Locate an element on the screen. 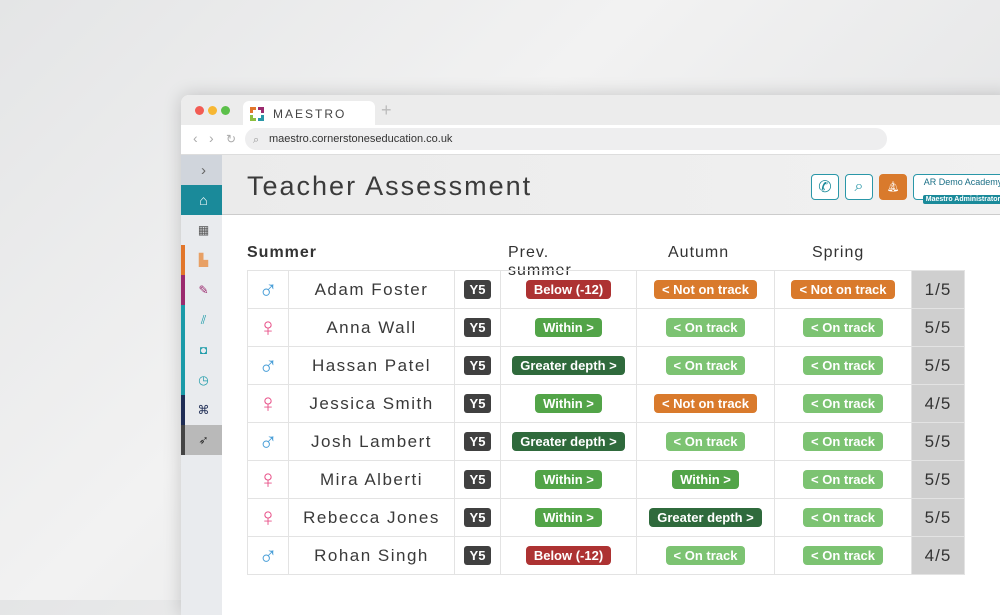  name-cell: Anna Wall is located at coordinates (372, 327).